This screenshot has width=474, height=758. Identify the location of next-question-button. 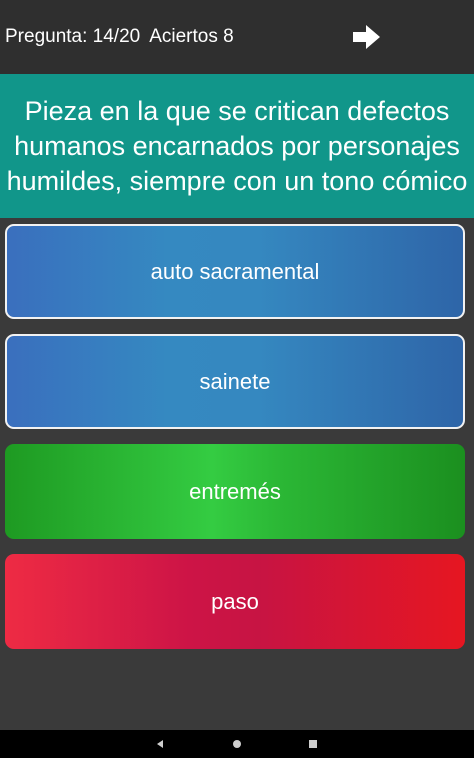
(367, 37).